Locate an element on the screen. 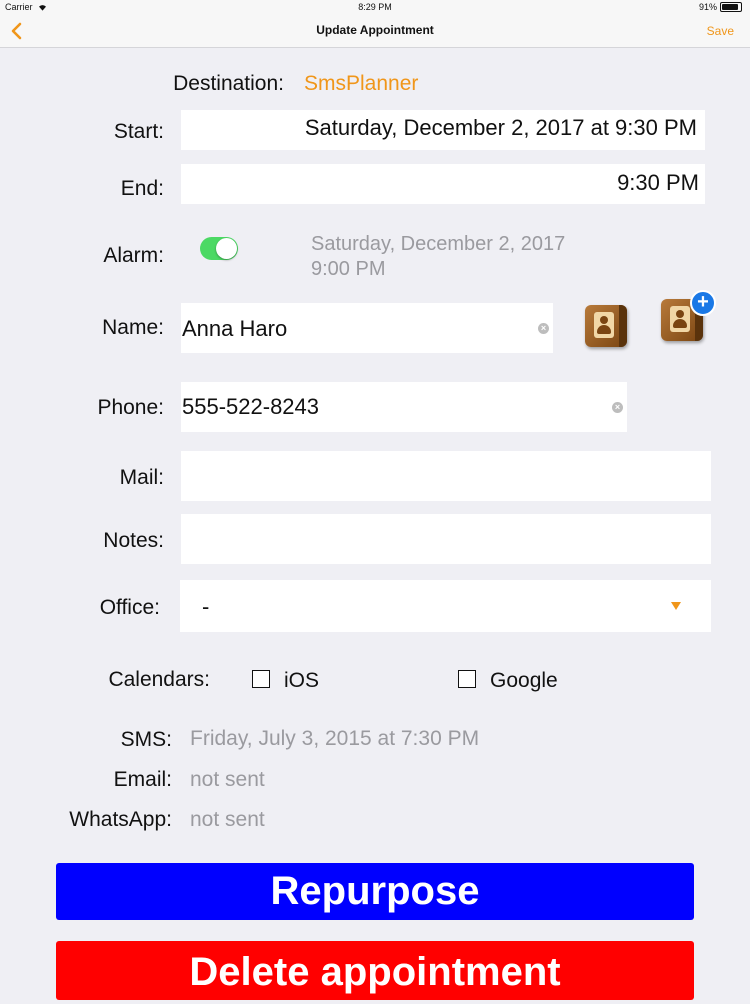  destination-label: Destination: is located at coordinates (228, 83).